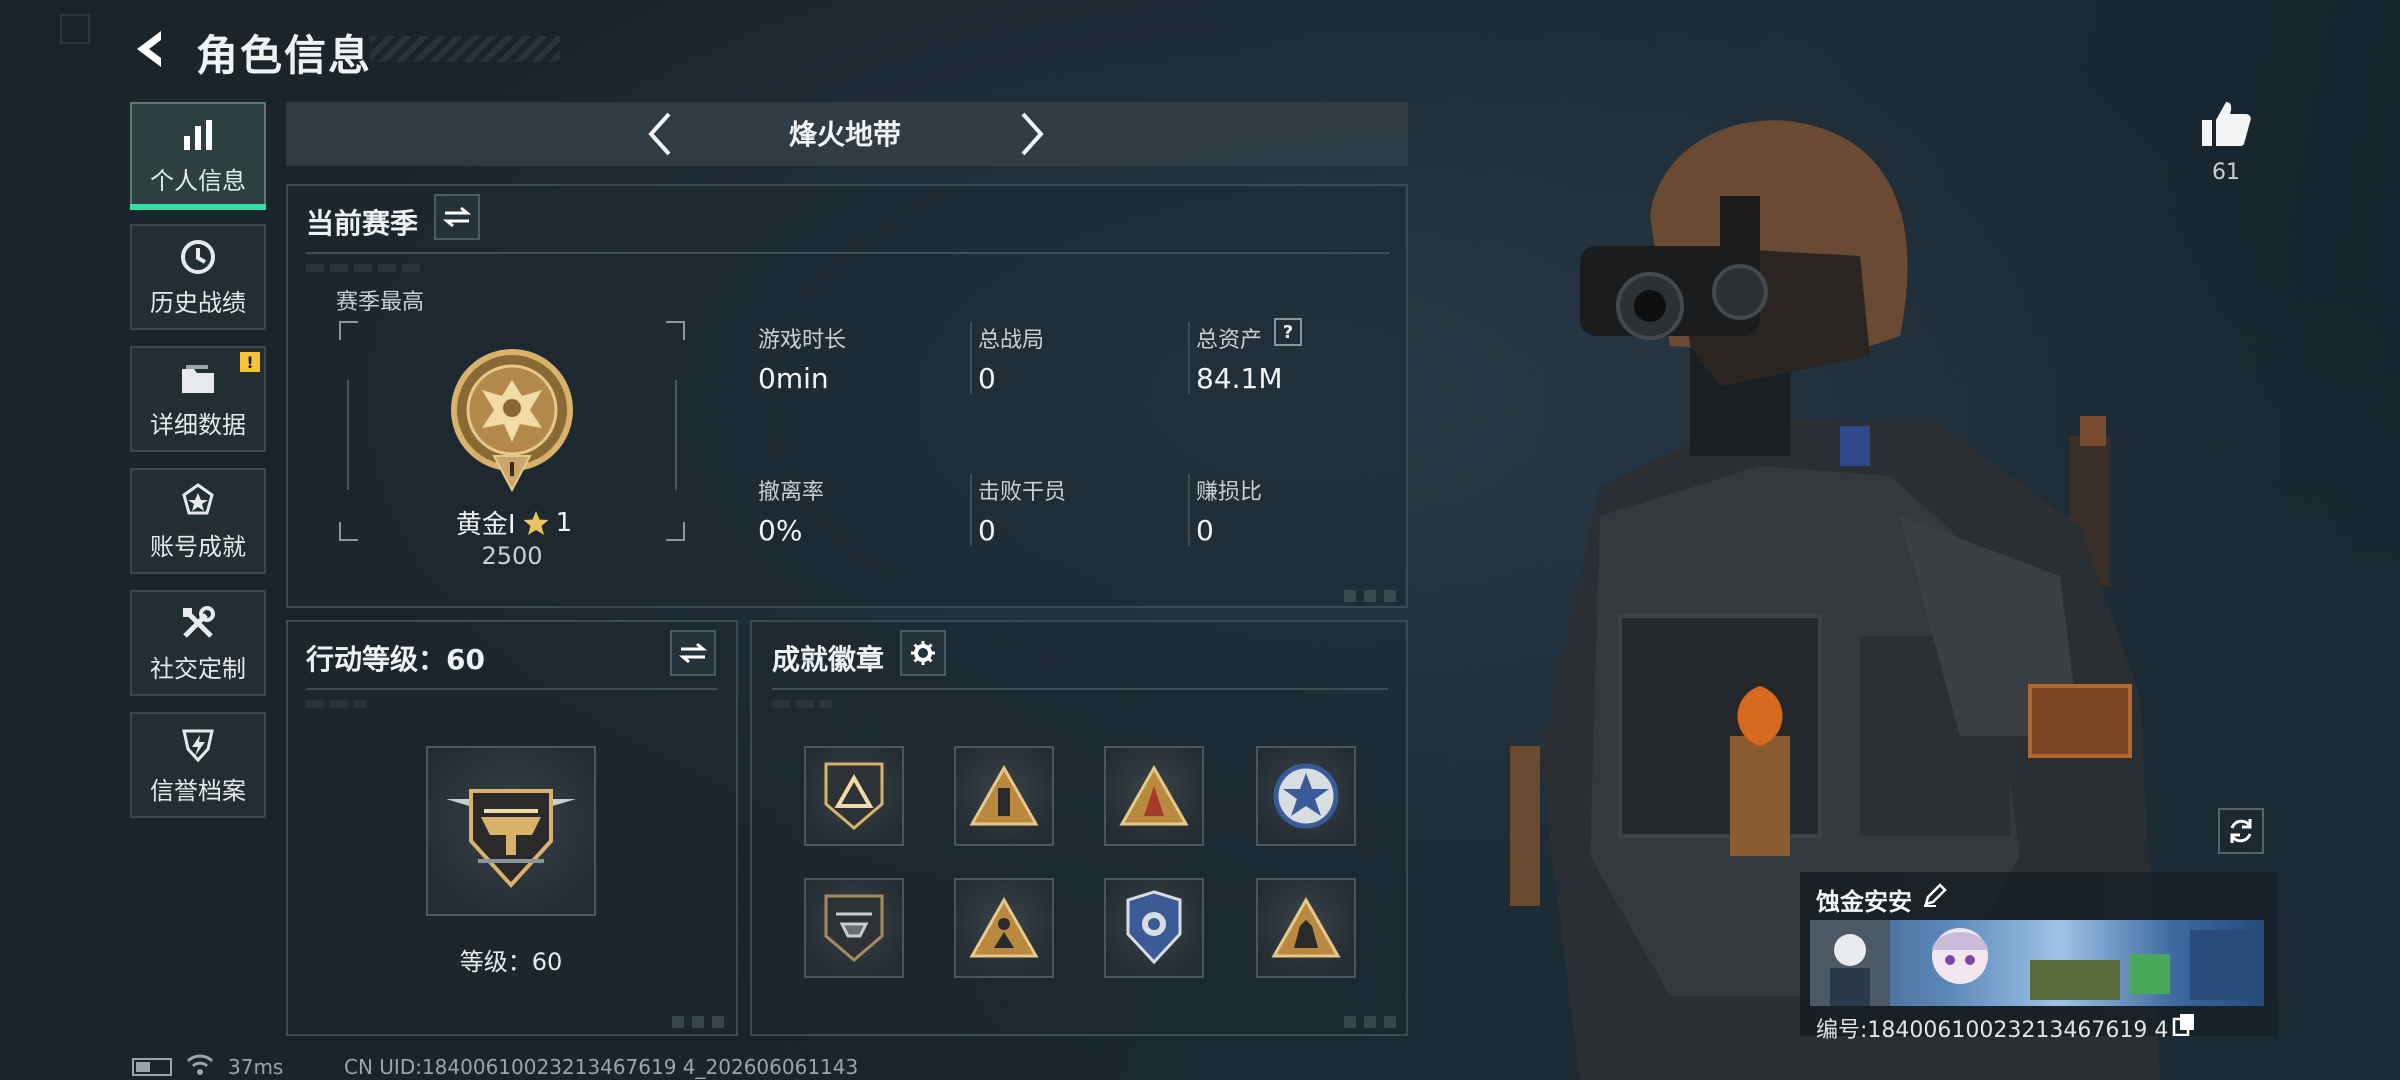  I want to click on star-emblem-badge-icon, so click(1306, 796).